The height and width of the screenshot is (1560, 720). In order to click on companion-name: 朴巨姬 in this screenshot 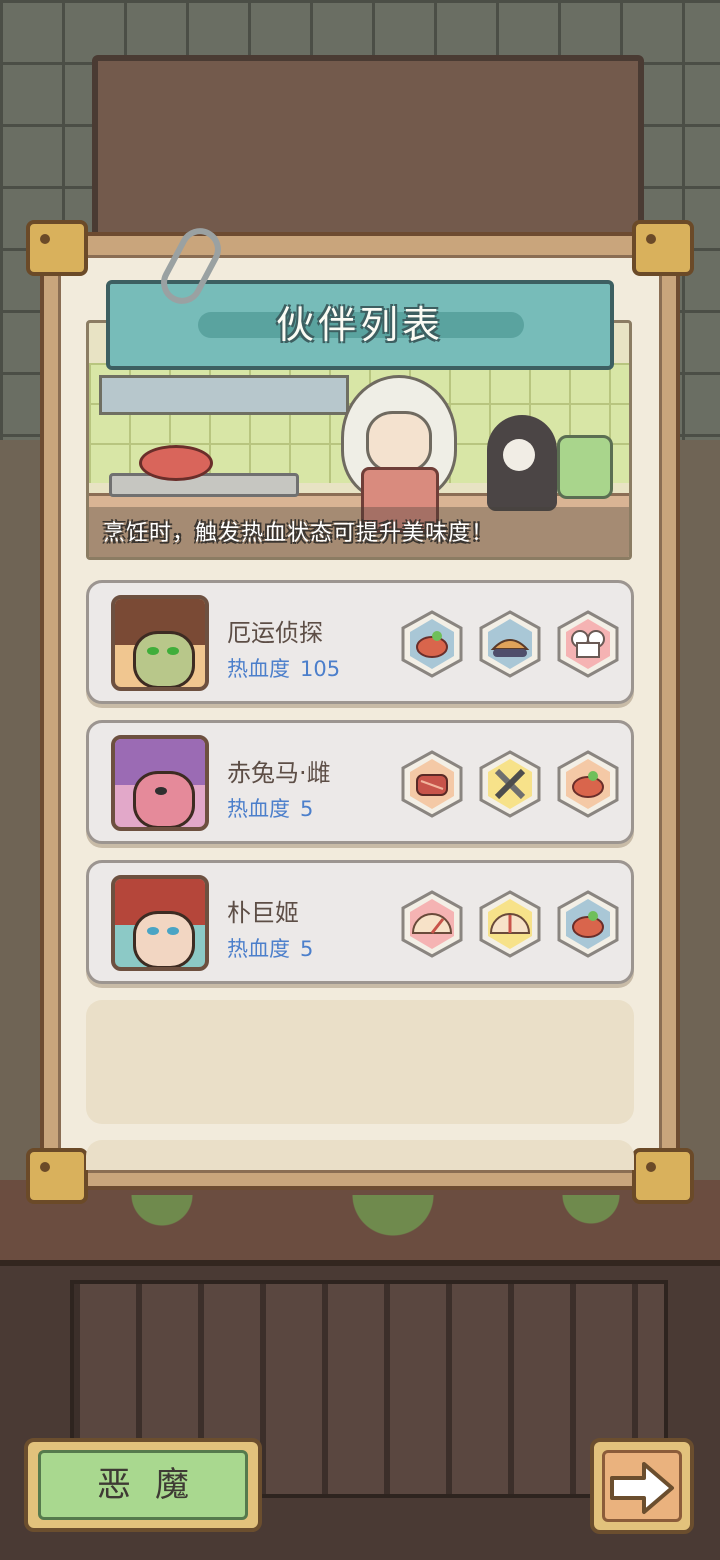, I will do `click(263, 913)`.